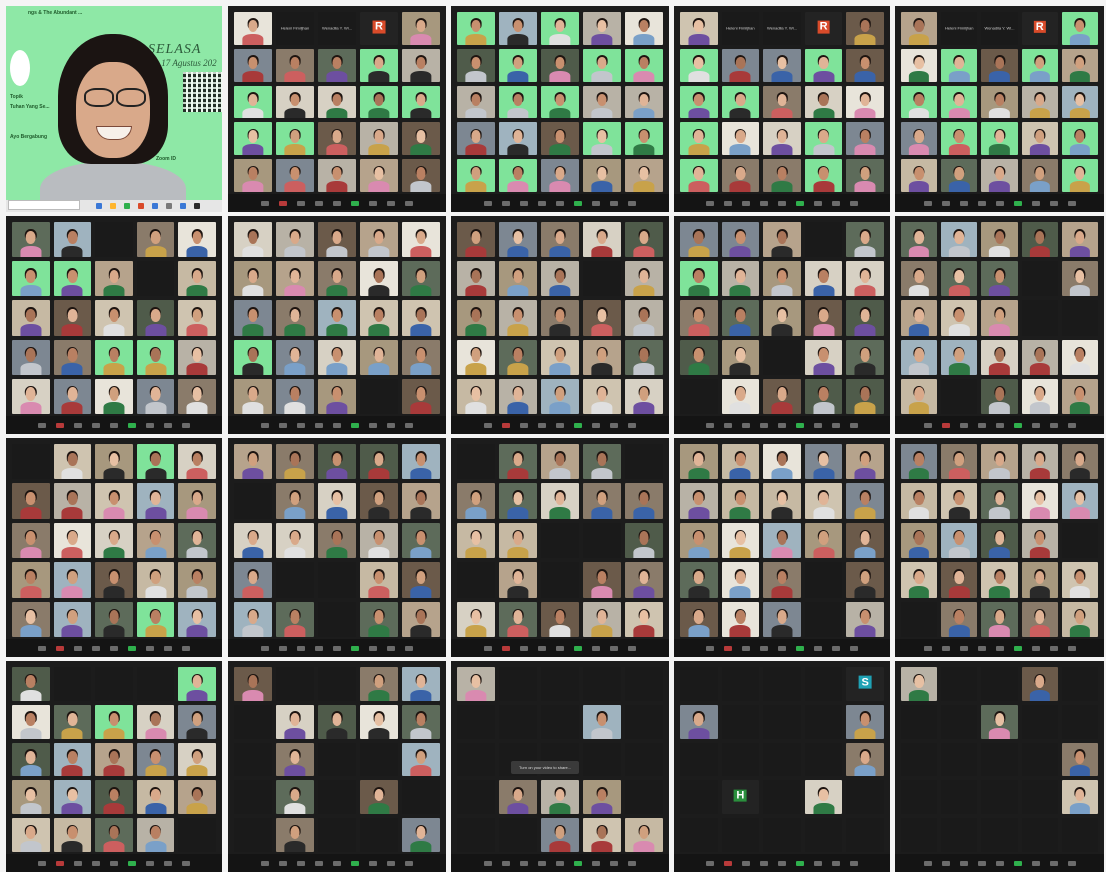 The image size is (1106, 872). I want to click on participant-tile: Heleni Fimiljhan, so click(959, 28).